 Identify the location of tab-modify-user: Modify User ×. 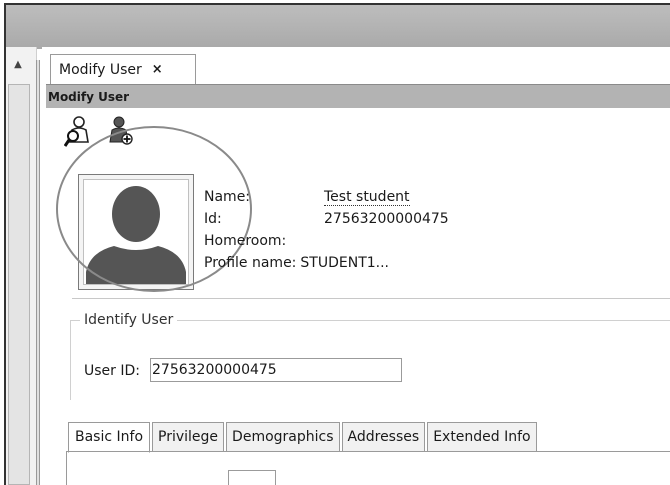
(123, 69).